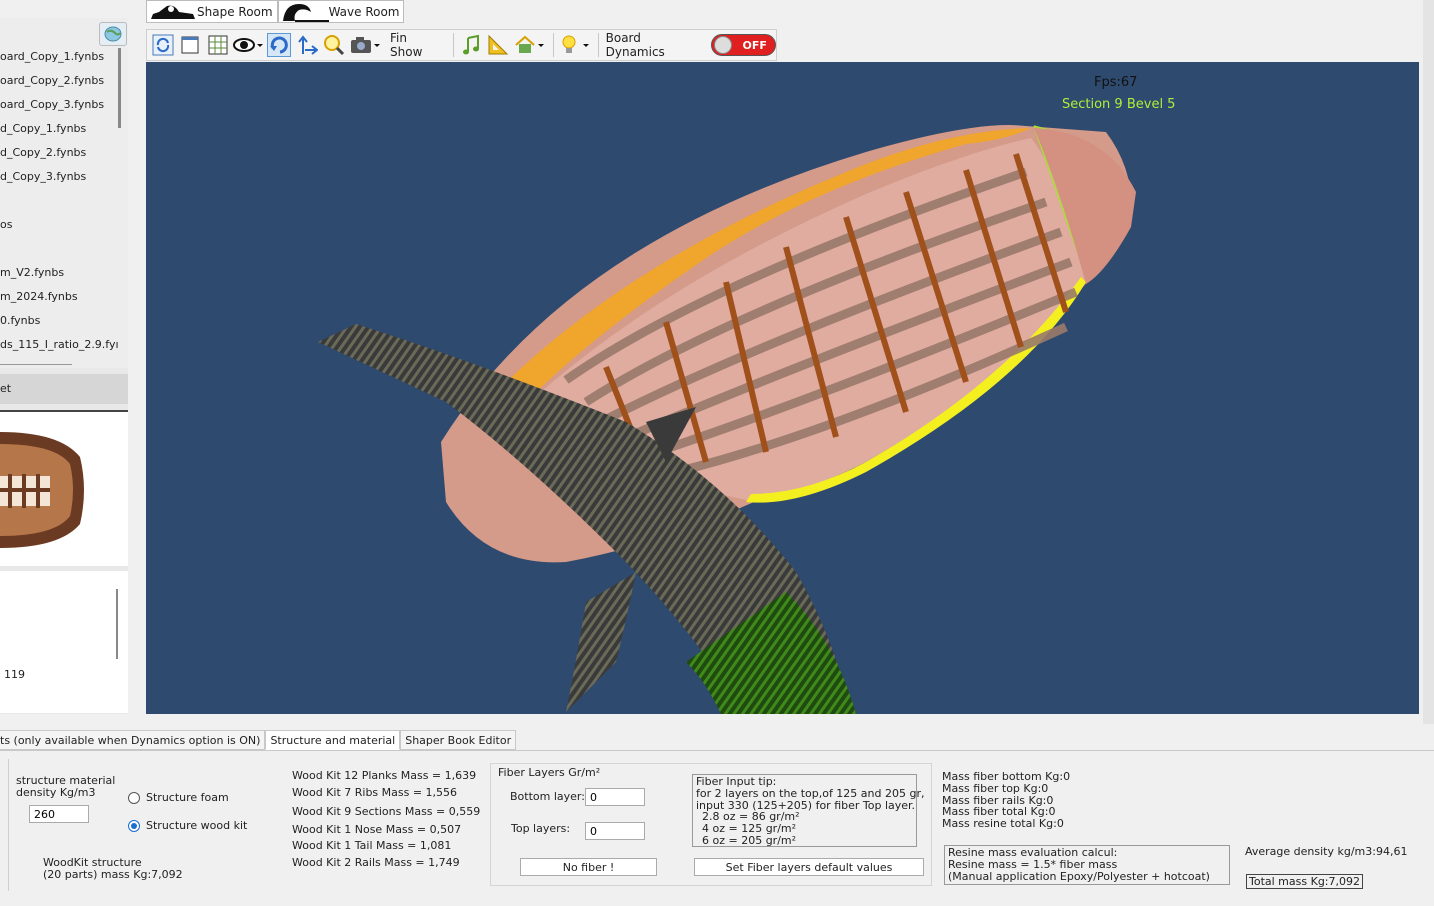  What do you see at coordinates (64, 389) in the screenshot?
I see `preview-section-header: et` at bounding box center [64, 389].